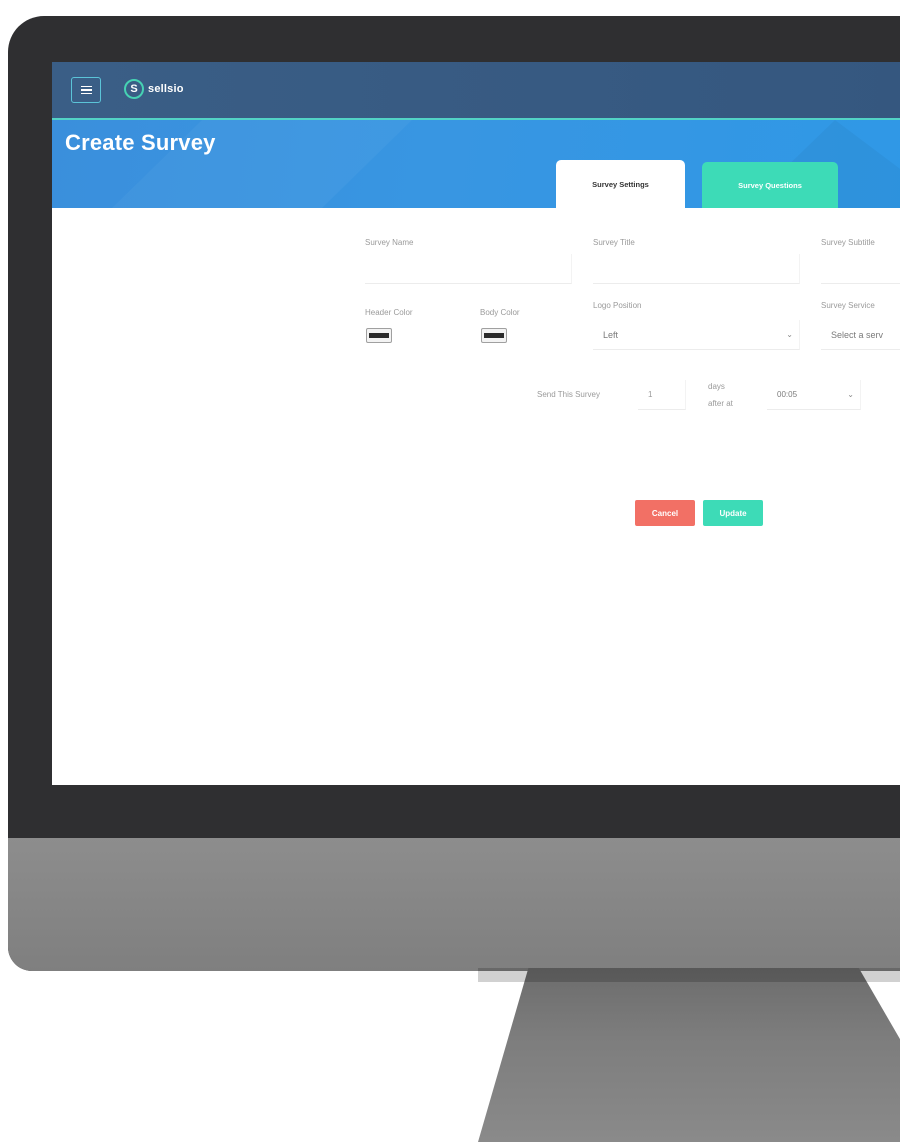 This screenshot has width=900, height=1142. I want to click on survey-title-input, so click(696, 269).